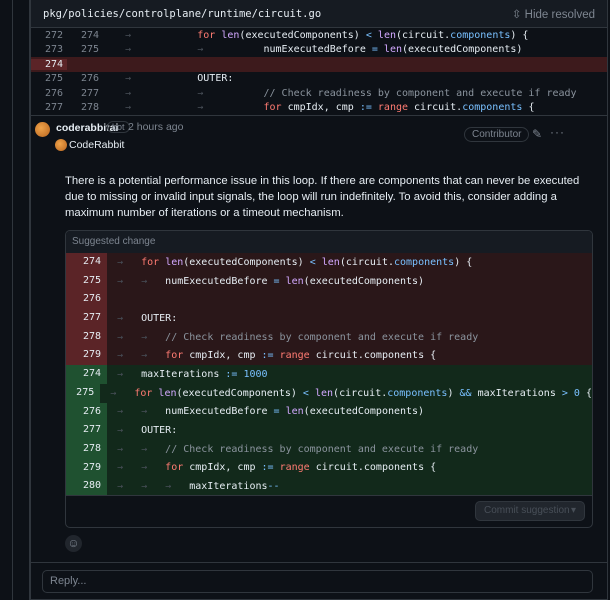 Image resolution: width=610 pixels, height=600 pixels. Describe the element at coordinates (42, 129) in the screenshot. I see `avatar` at that location.